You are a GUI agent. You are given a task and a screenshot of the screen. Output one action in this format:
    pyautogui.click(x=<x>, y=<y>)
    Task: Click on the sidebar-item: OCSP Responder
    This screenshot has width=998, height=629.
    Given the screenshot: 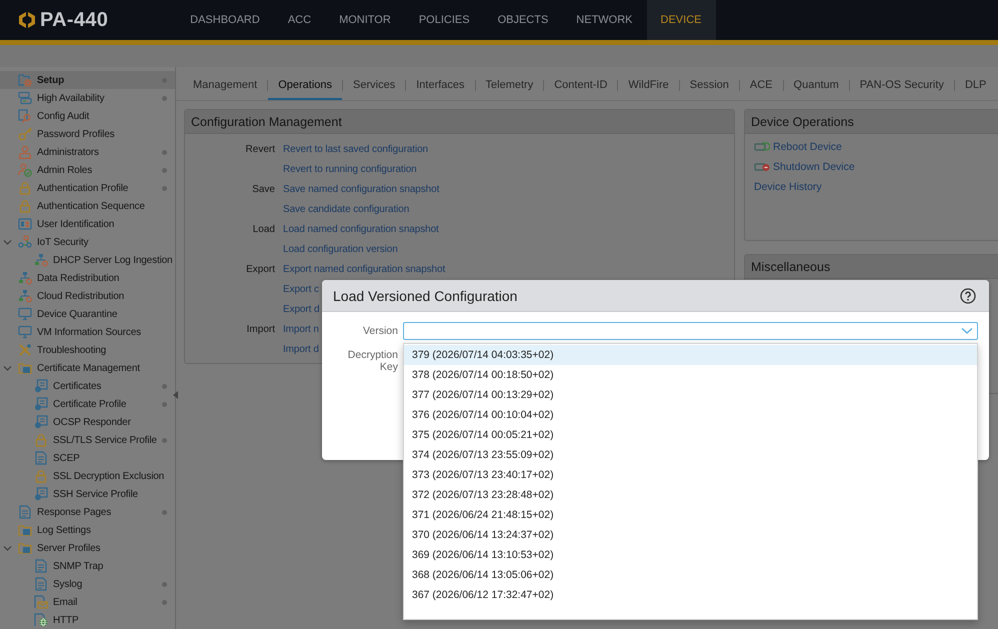 What is the action you would take?
    pyautogui.click(x=87, y=422)
    